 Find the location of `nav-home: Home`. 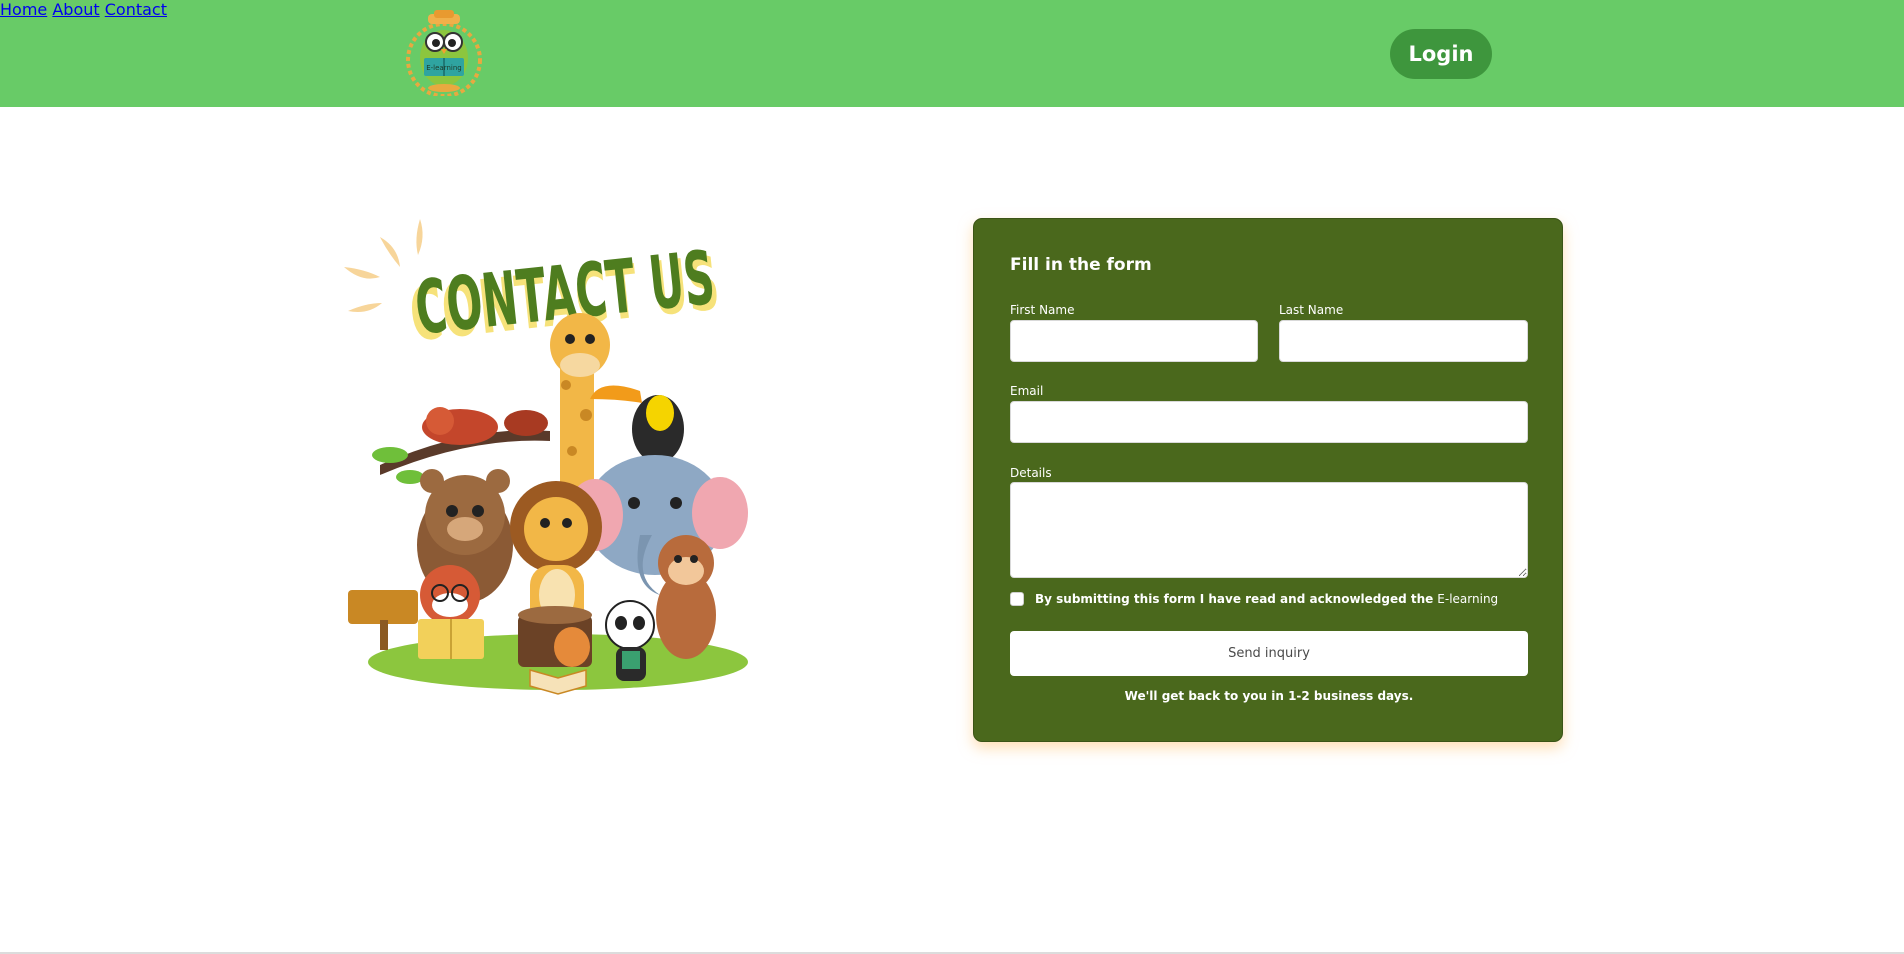

nav-home: Home is located at coordinates (23, 9).